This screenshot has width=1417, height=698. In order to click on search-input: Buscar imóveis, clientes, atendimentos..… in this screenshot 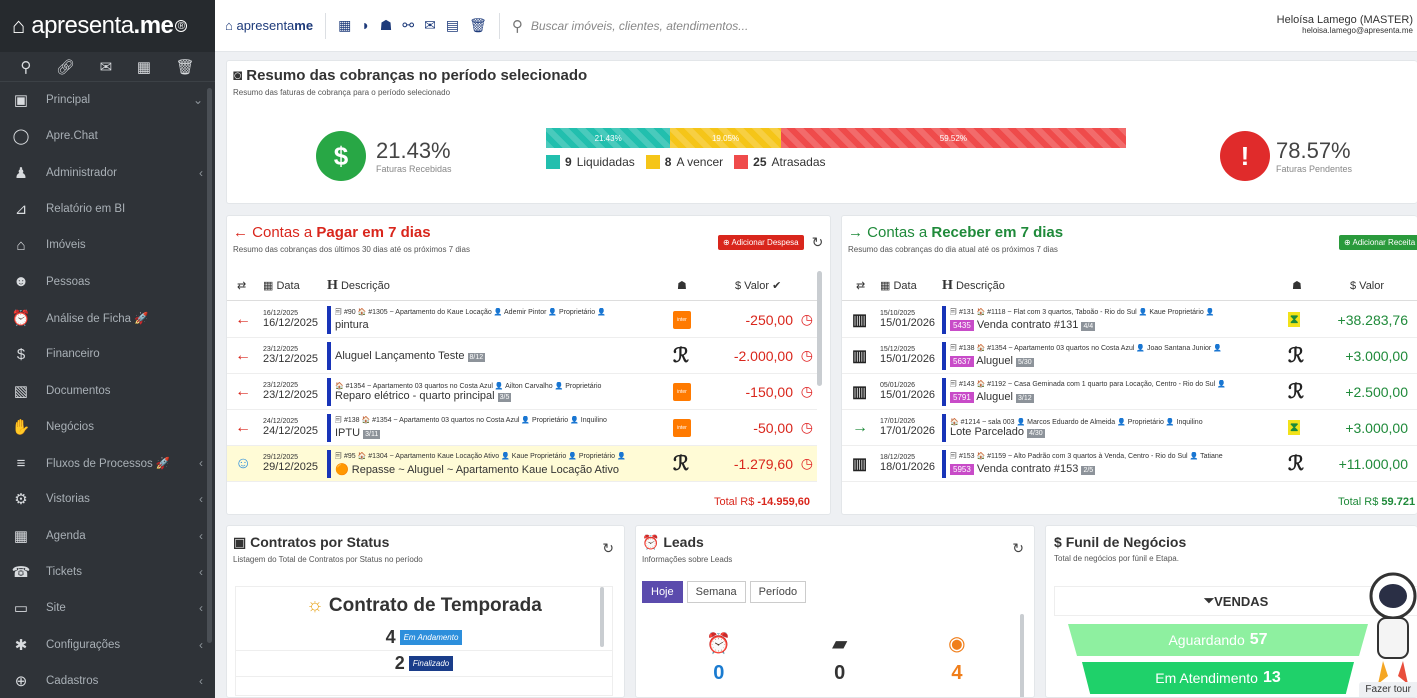, I will do `click(639, 26)`.